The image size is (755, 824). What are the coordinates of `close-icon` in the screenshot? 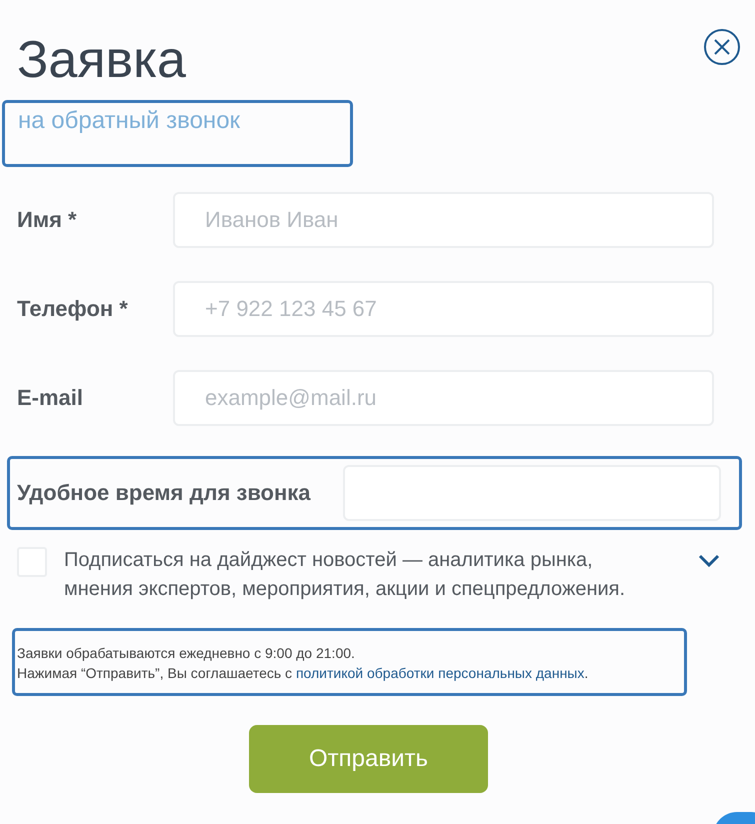 It's located at (722, 47).